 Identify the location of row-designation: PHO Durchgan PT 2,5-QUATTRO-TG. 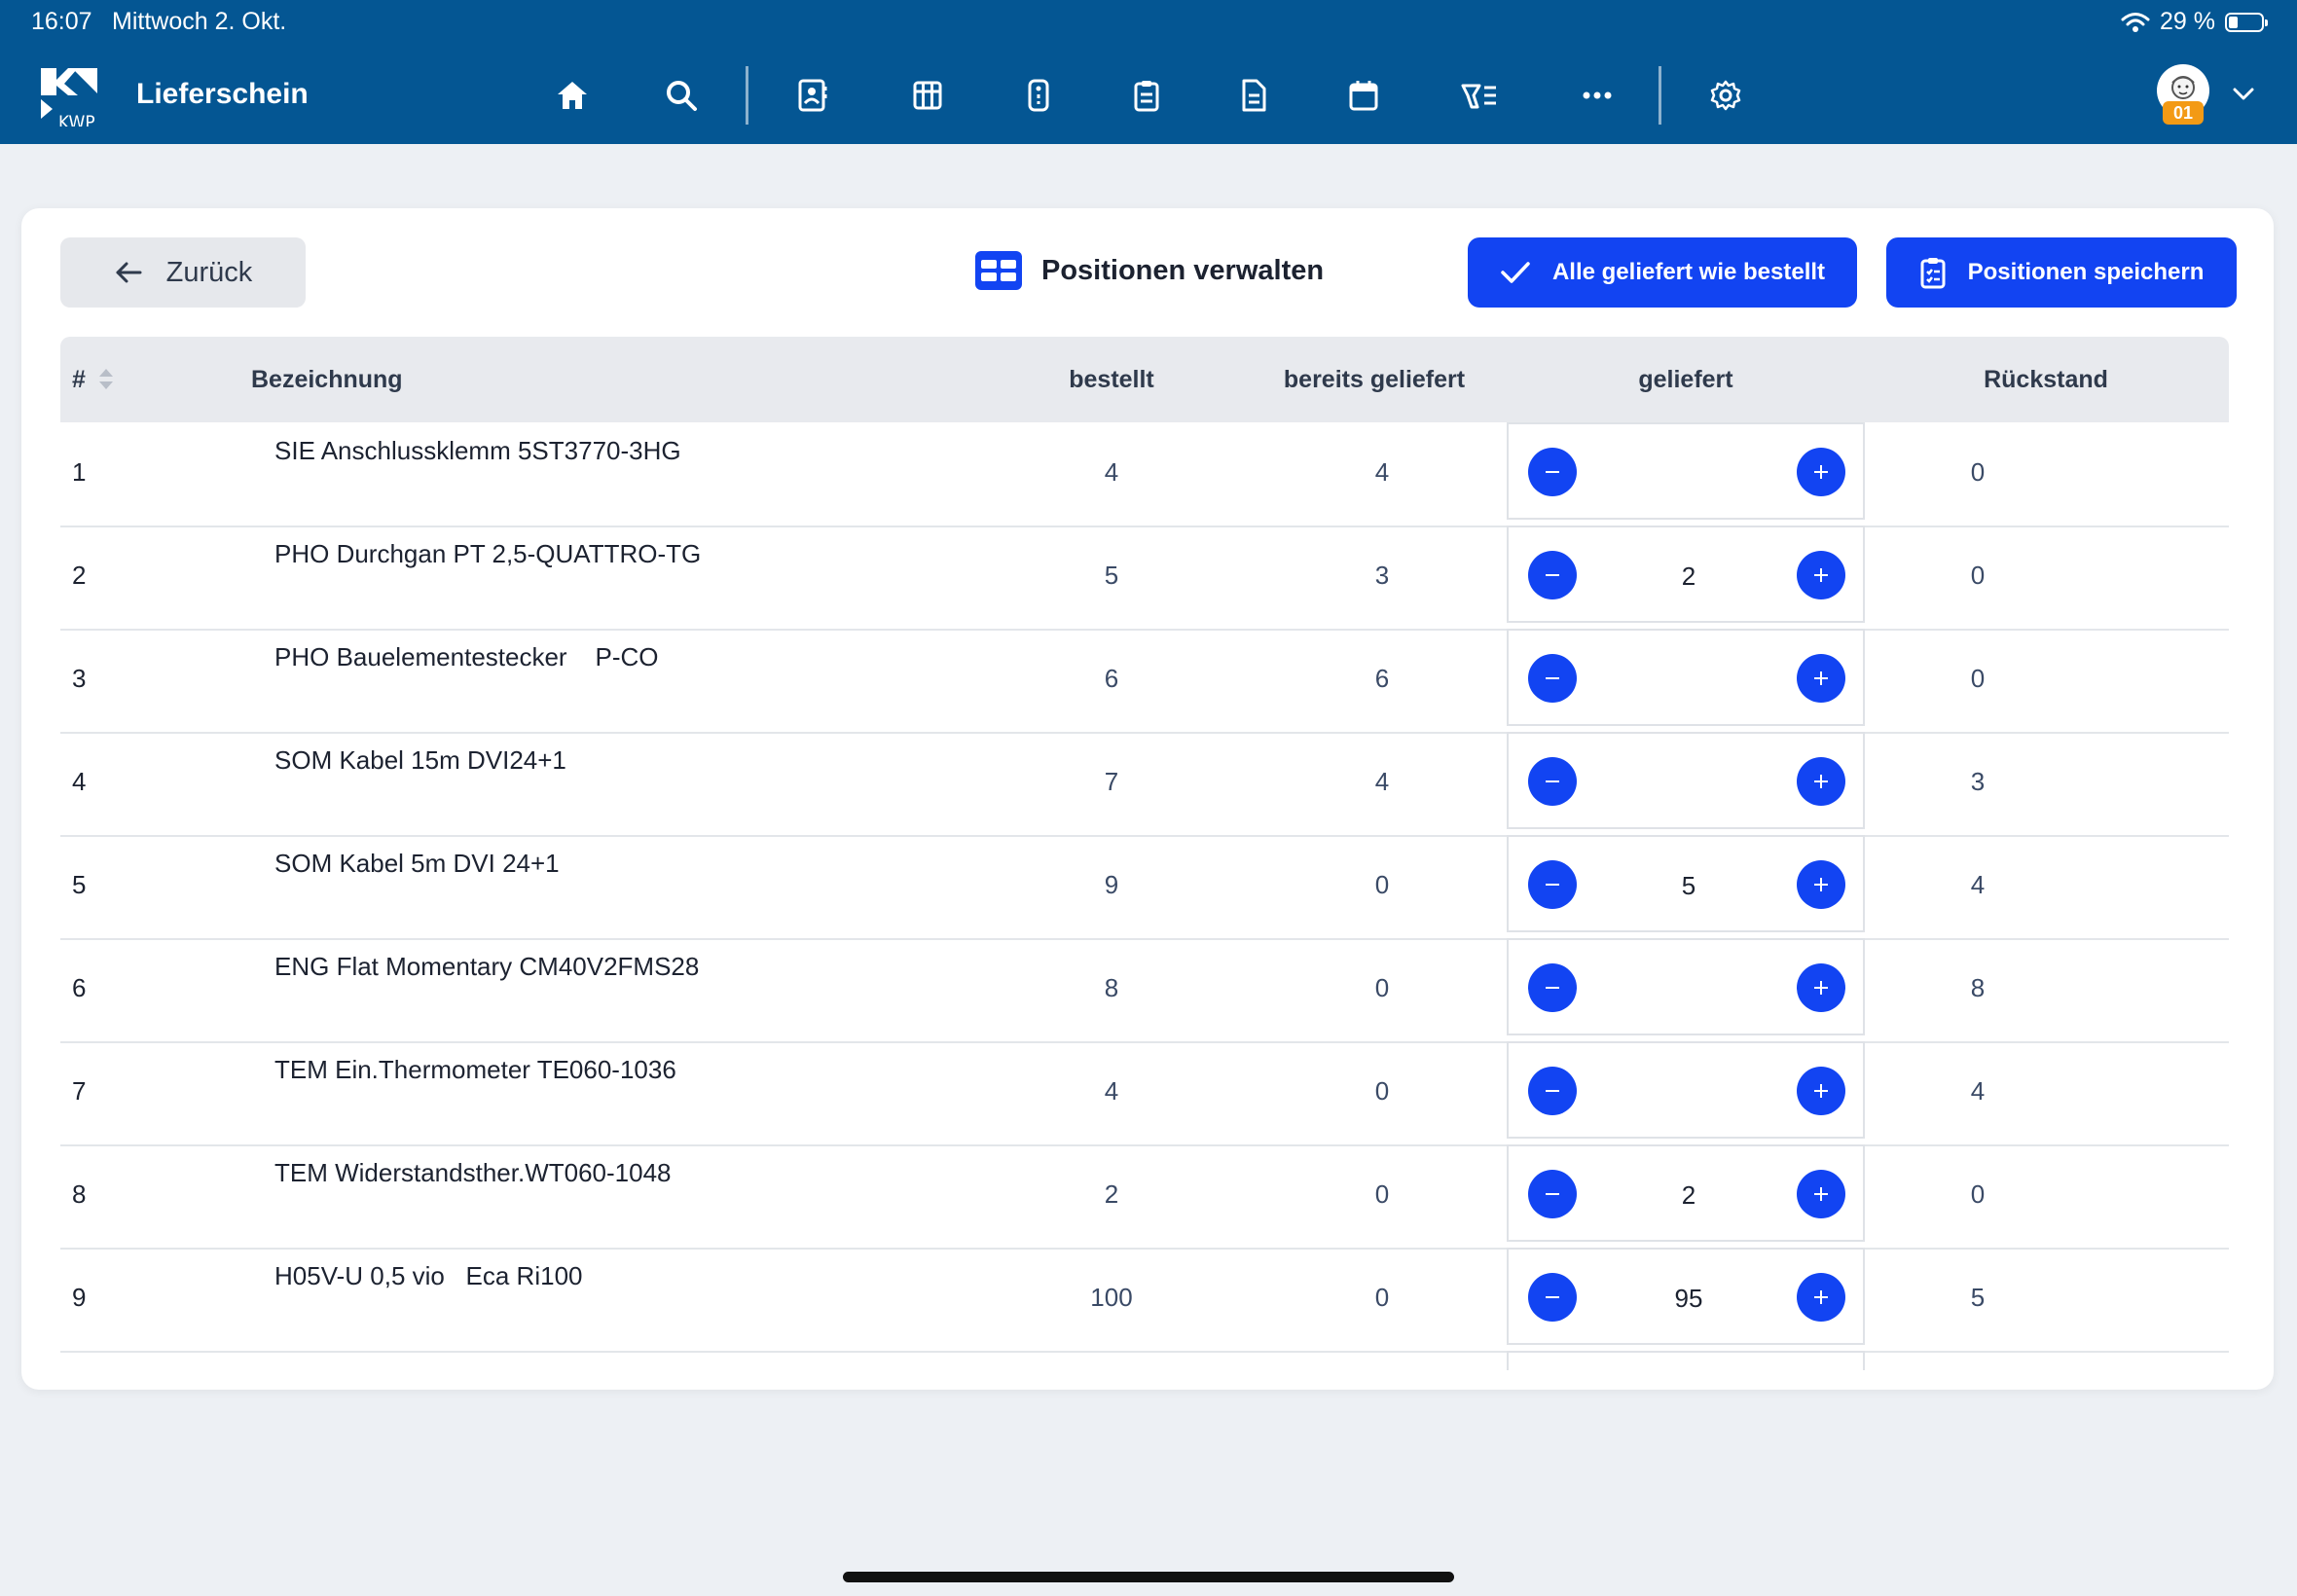
(488, 553).